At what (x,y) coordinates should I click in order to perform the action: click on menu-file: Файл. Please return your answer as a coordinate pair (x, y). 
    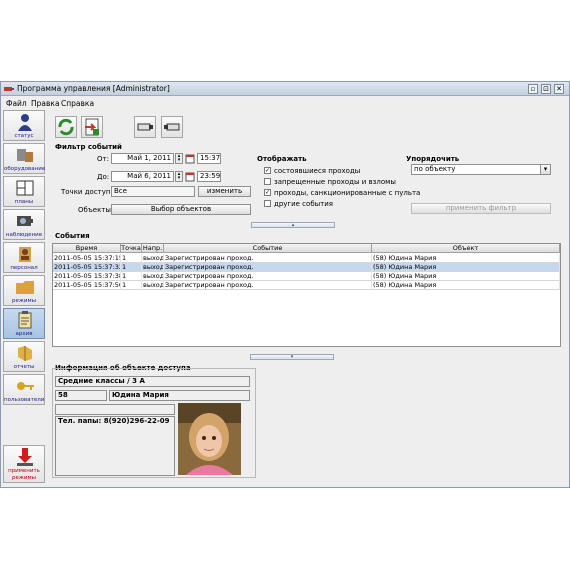
    Looking at the image, I should click on (16, 103).